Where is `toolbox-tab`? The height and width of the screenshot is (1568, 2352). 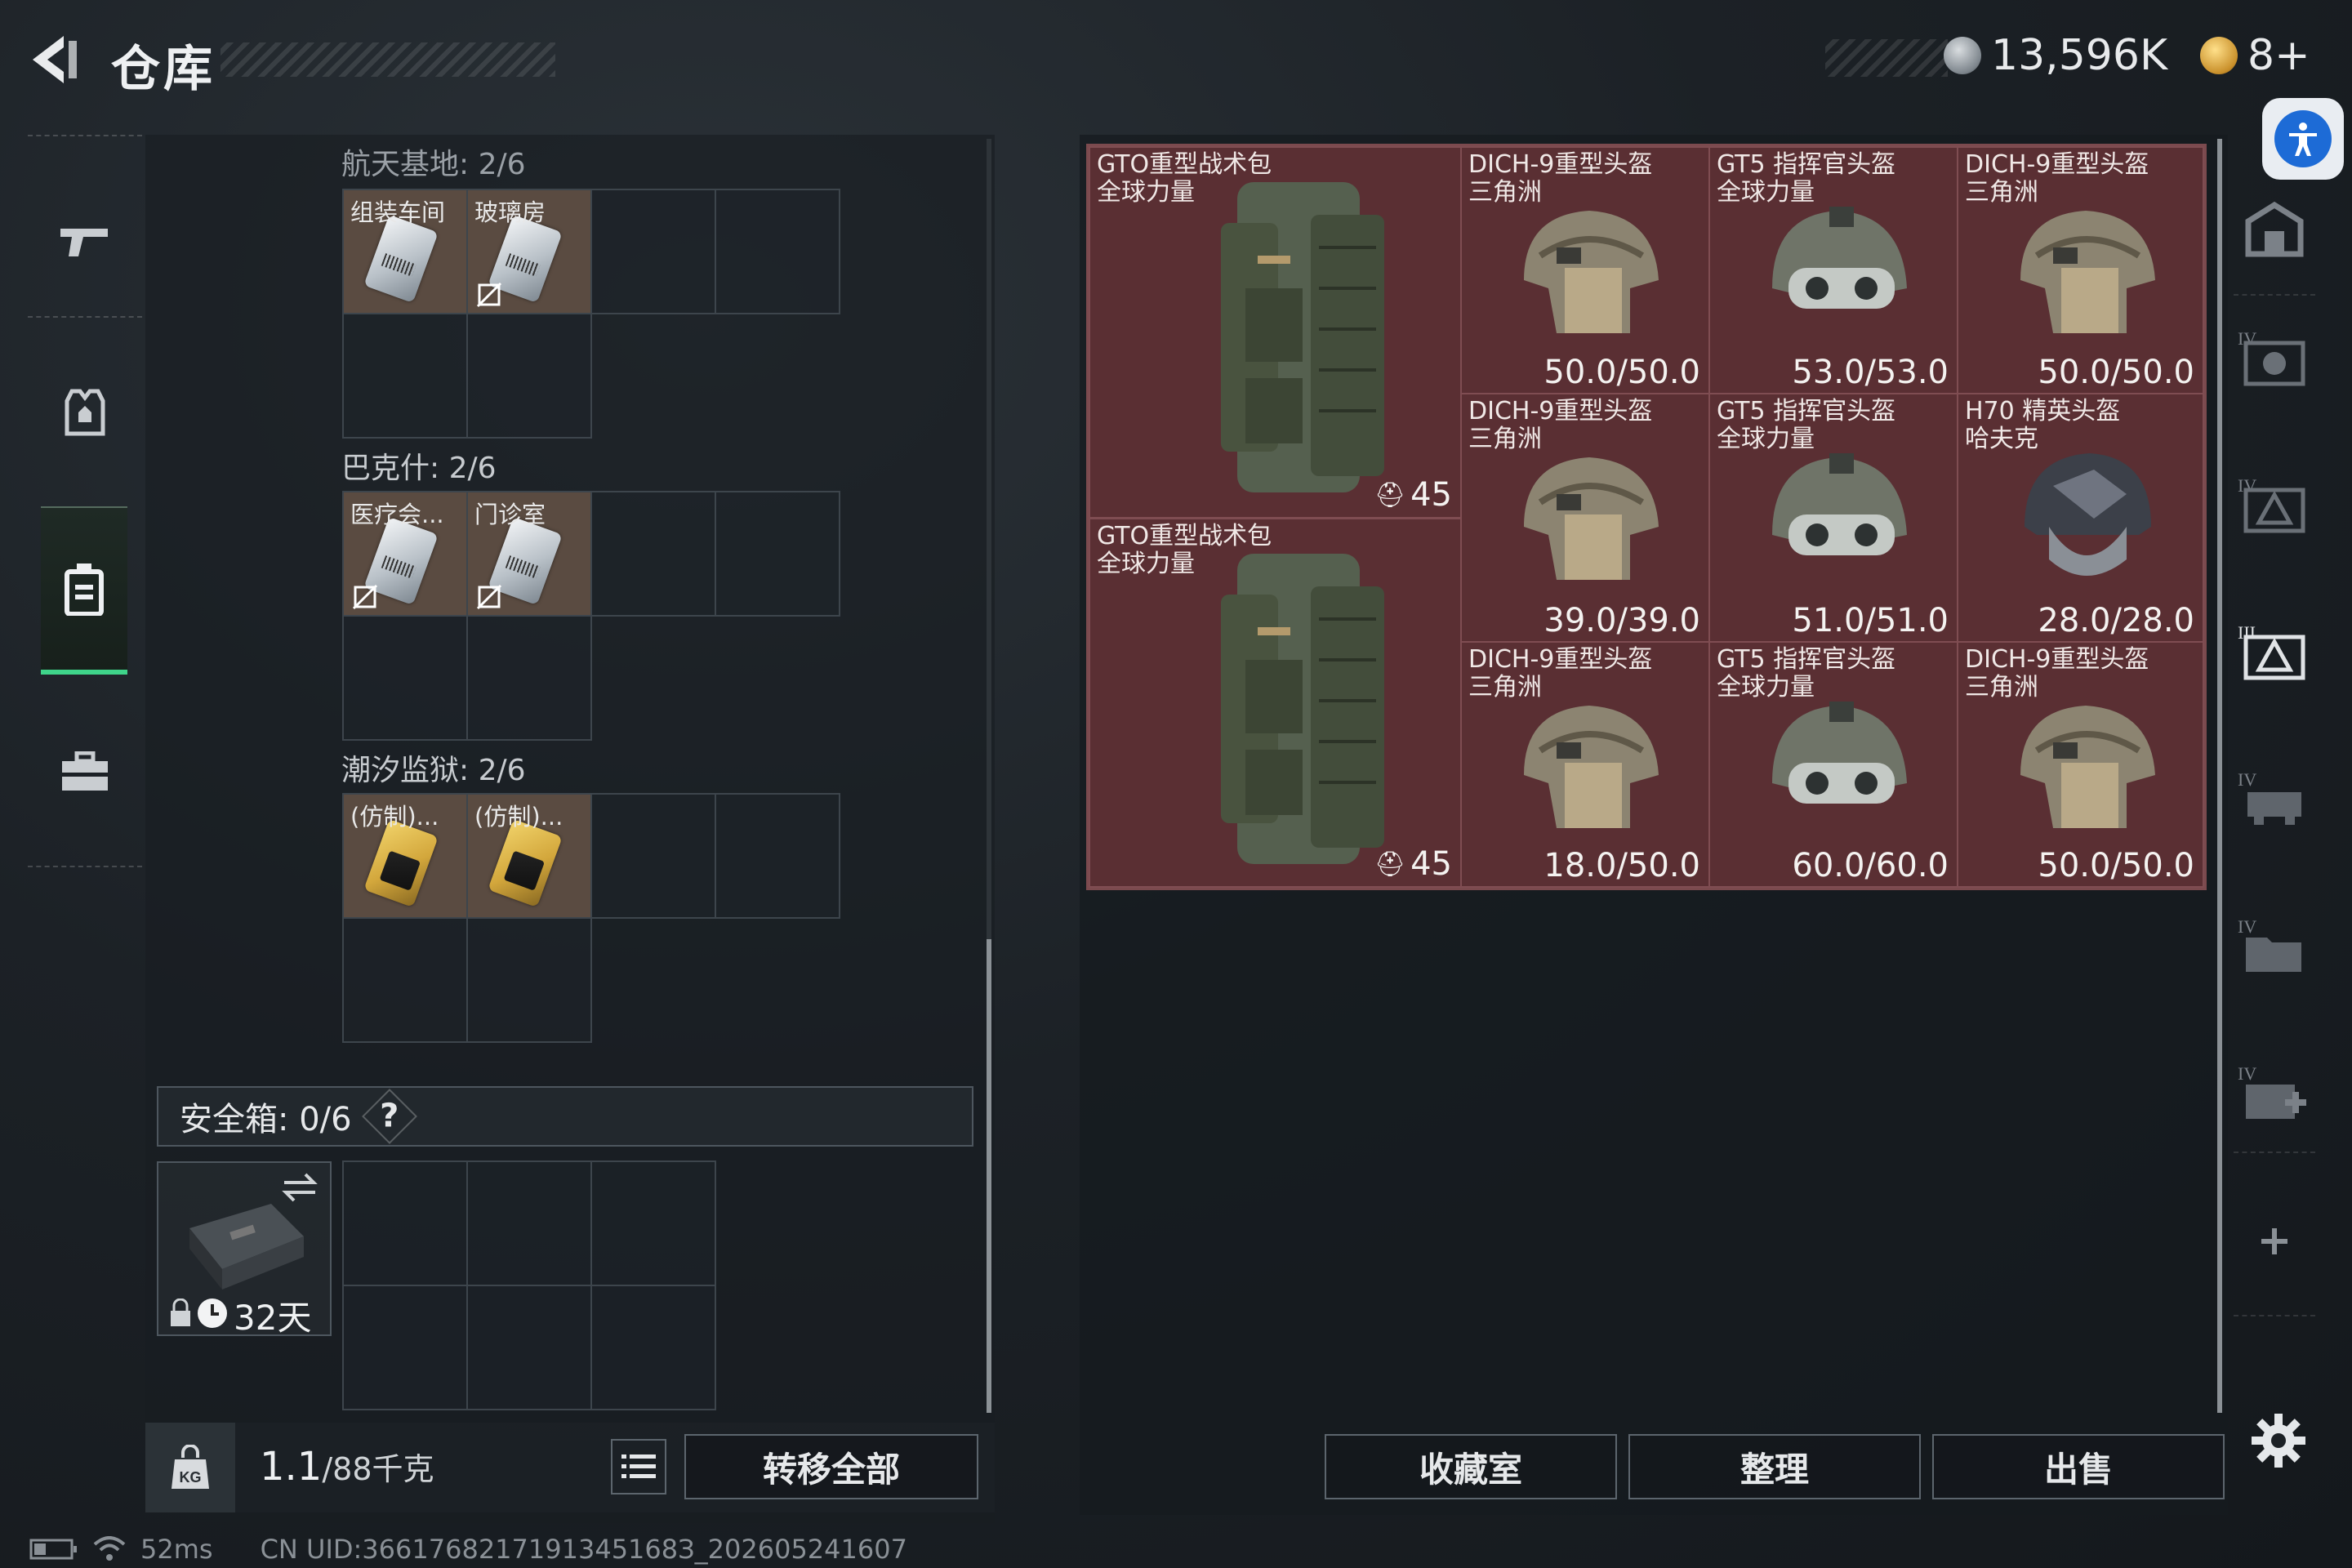 toolbox-tab is located at coordinates (85, 771).